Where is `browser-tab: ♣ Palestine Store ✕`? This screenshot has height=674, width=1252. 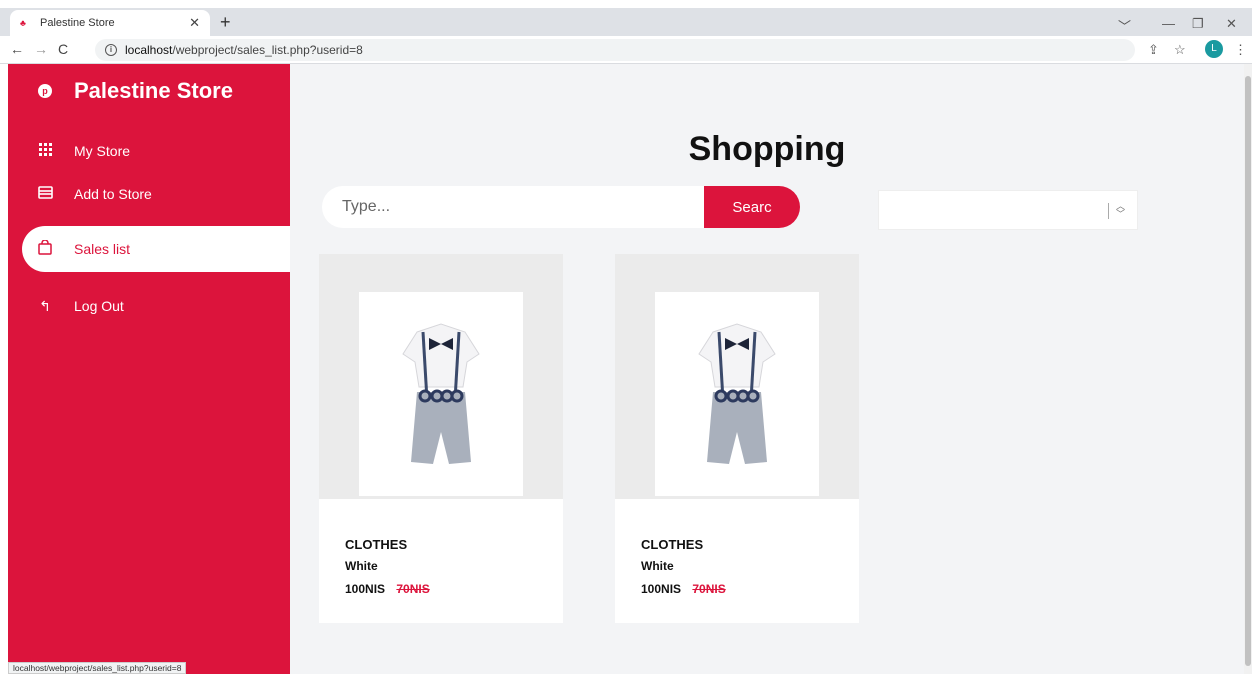
browser-tab: ♣ Palestine Store ✕ is located at coordinates (110, 23).